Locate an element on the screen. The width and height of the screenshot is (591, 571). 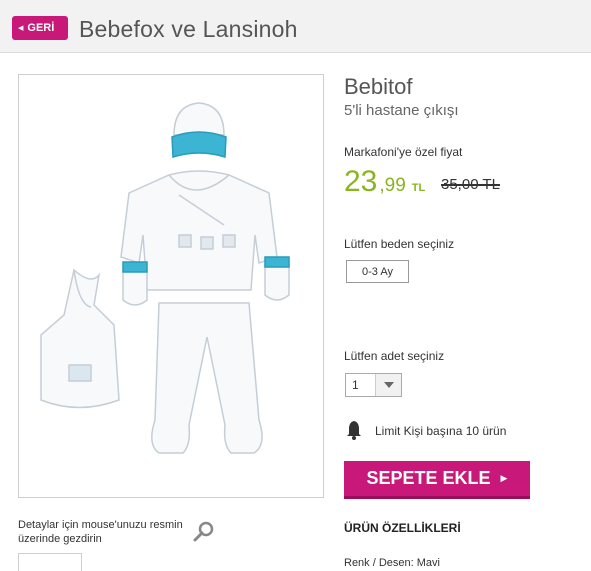
special-price-label: Markafoni'ye özel fiyat is located at coordinates (403, 152).